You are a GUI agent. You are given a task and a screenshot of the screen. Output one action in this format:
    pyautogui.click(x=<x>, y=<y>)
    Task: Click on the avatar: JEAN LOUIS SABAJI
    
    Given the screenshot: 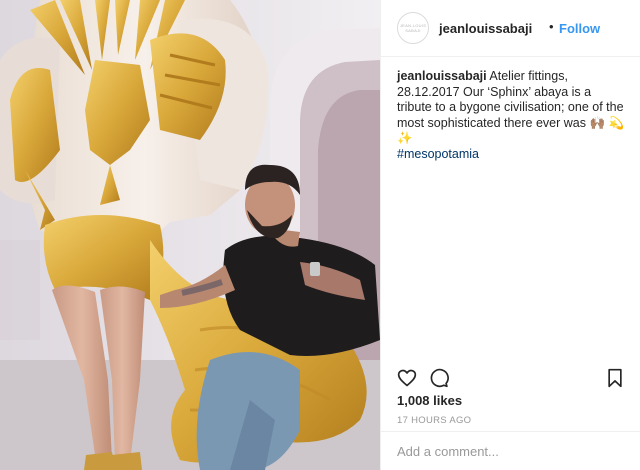 What is the action you would take?
    pyautogui.click(x=413, y=28)
    